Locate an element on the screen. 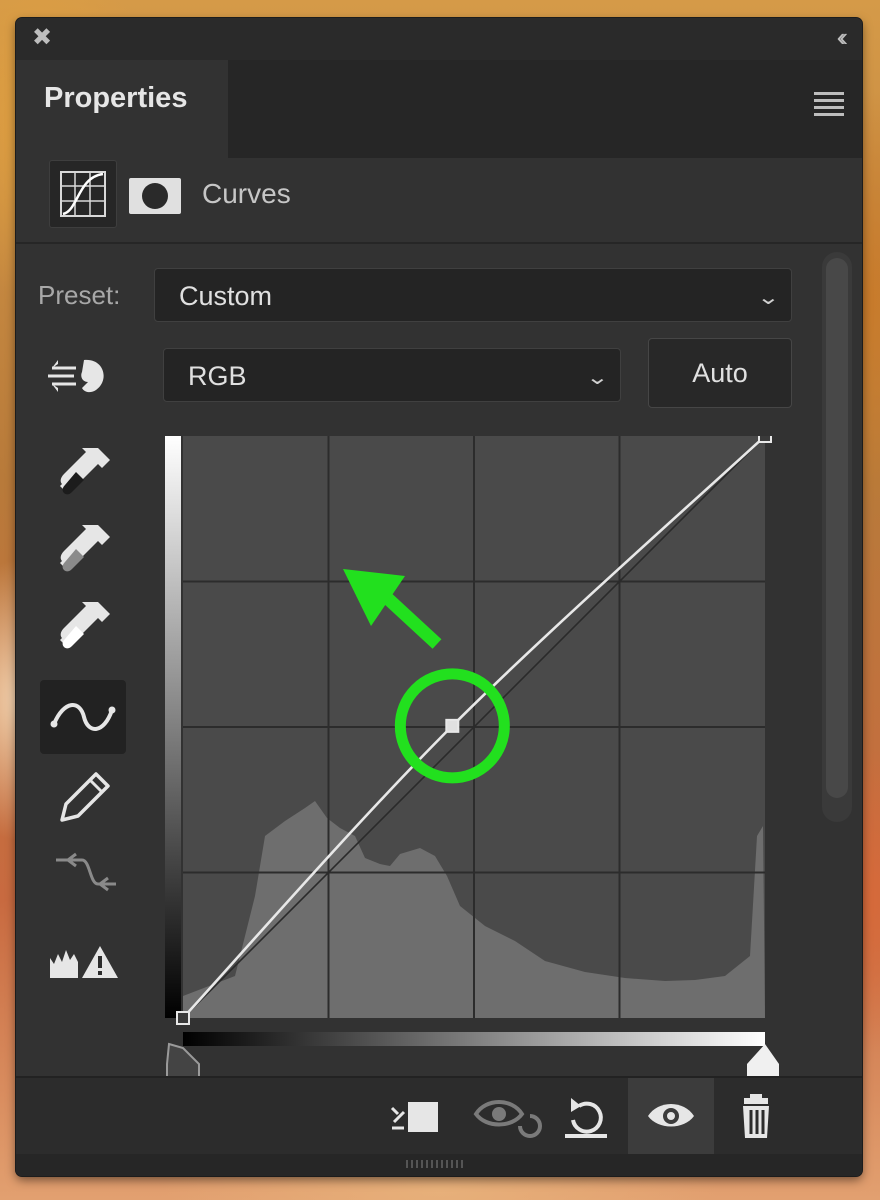 This screenshot has height=1200, width=880. auto-button: Auto is located at coordinates (720, 373).